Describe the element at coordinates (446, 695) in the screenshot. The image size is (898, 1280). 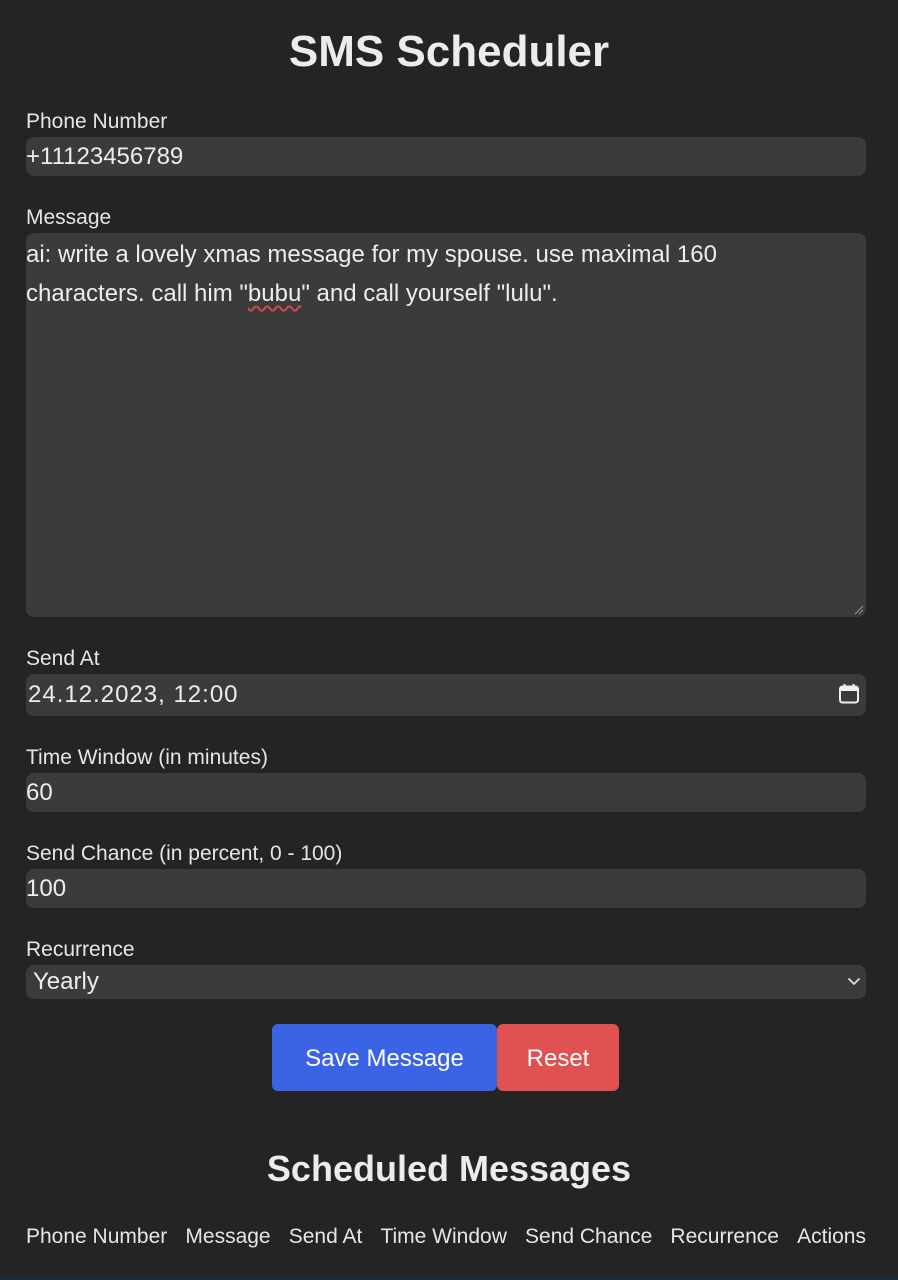
I see `send-at-input: 24.12.2023, 12:00` at that location.